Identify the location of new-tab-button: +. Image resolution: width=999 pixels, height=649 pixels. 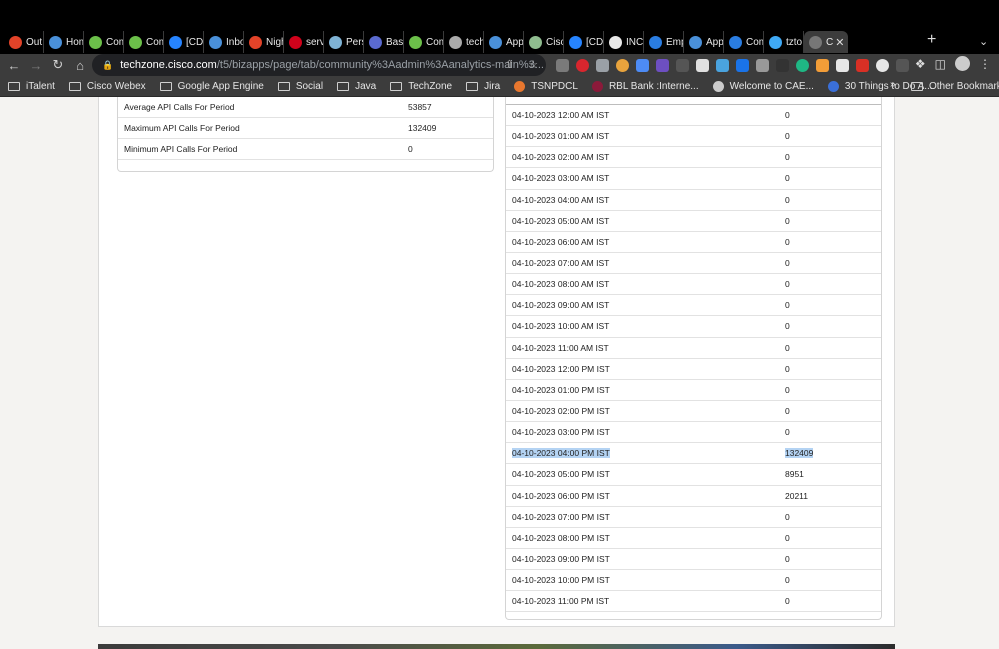
(931, 40).